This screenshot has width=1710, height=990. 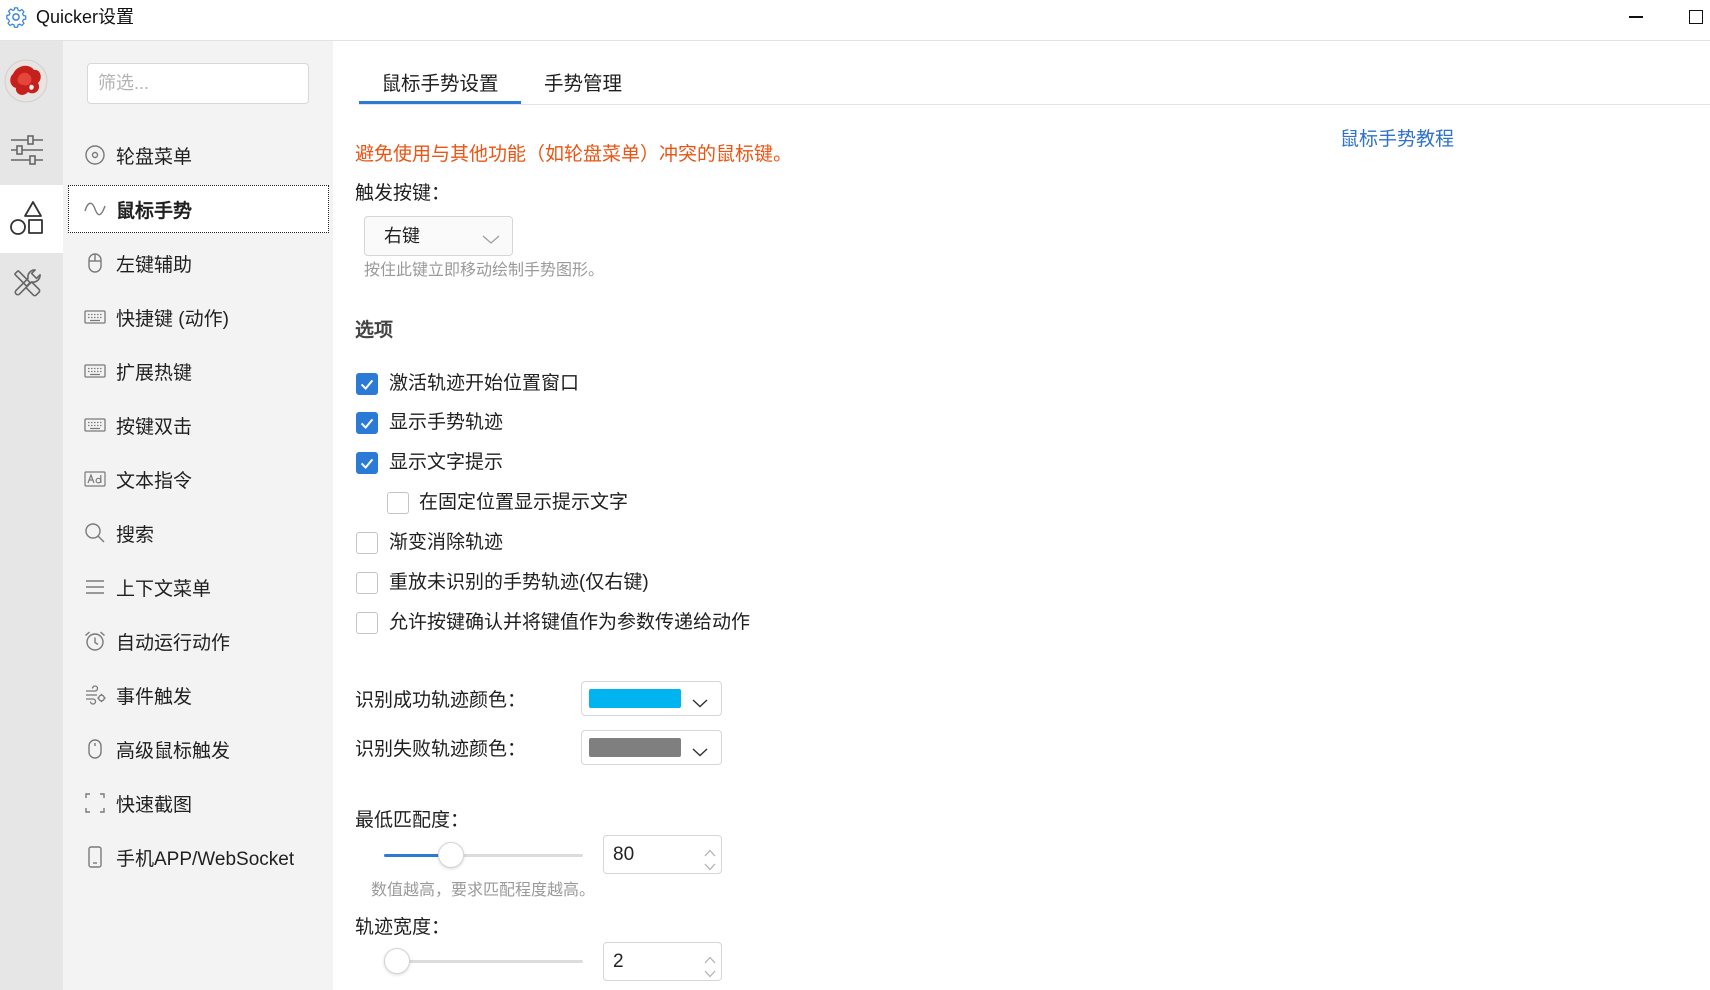 I want to click on option-activate-start-window: 激活轨迹开始位置窗口, so click(x=715, y=384).